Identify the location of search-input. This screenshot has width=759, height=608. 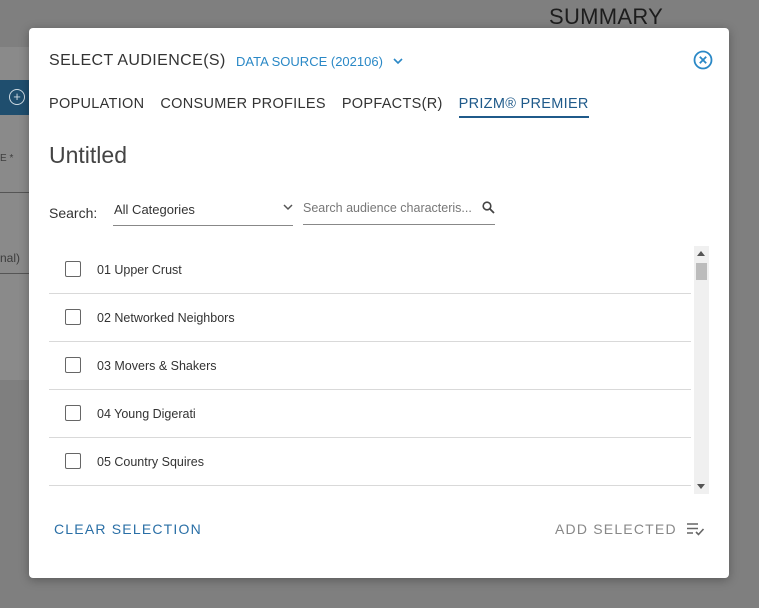
(390, 208).